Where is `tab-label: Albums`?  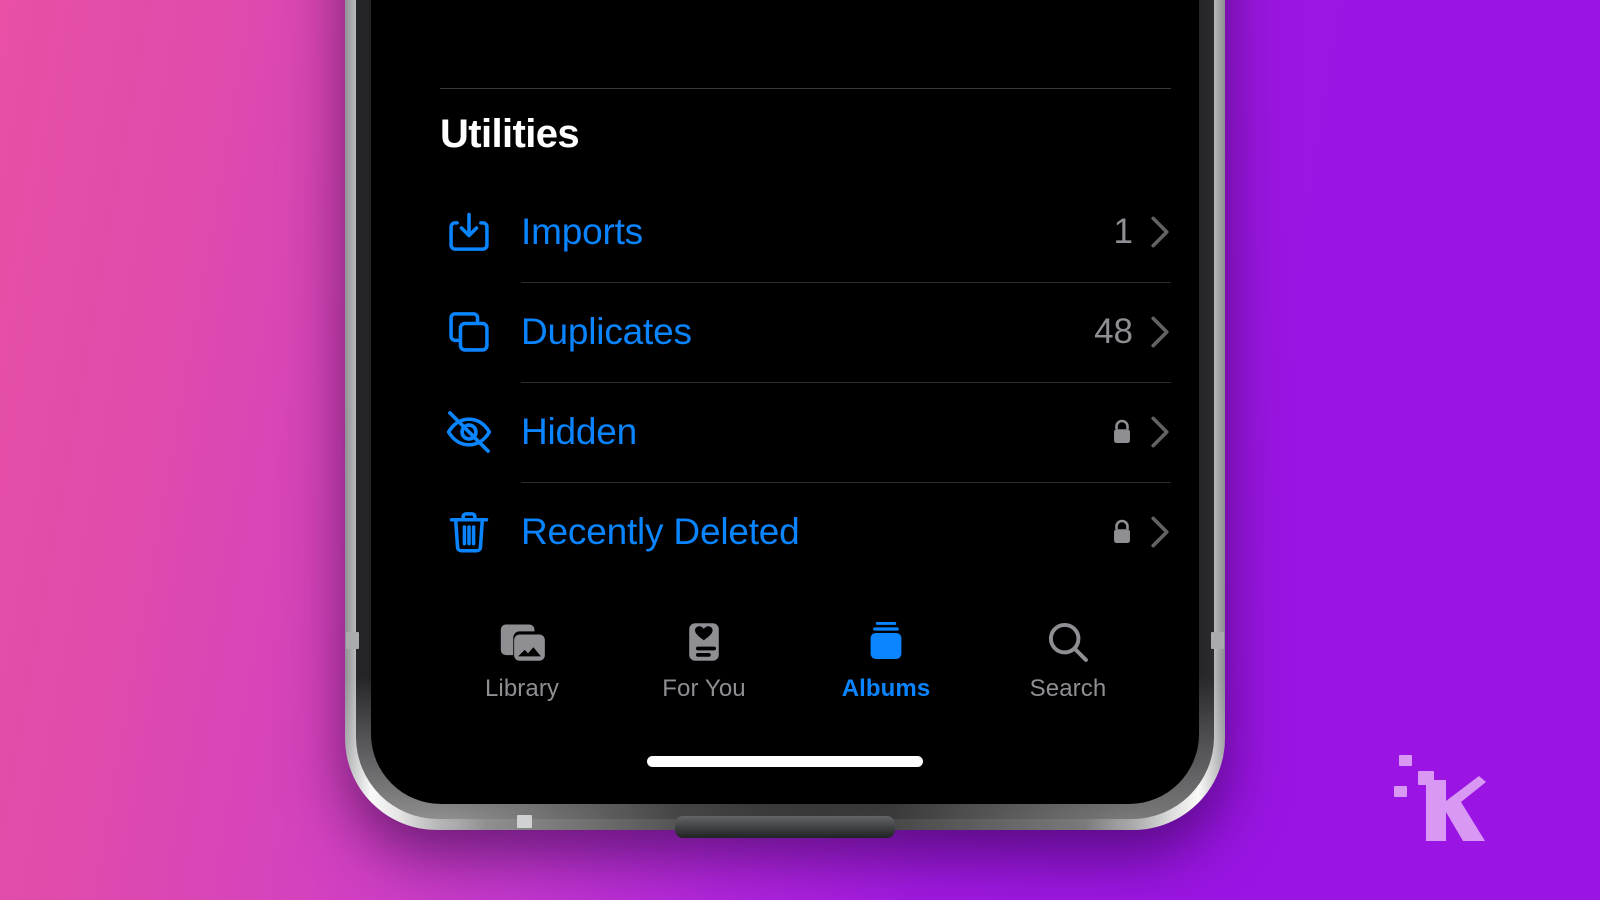
tab-label: Albums is located at coordinates (886, 688).